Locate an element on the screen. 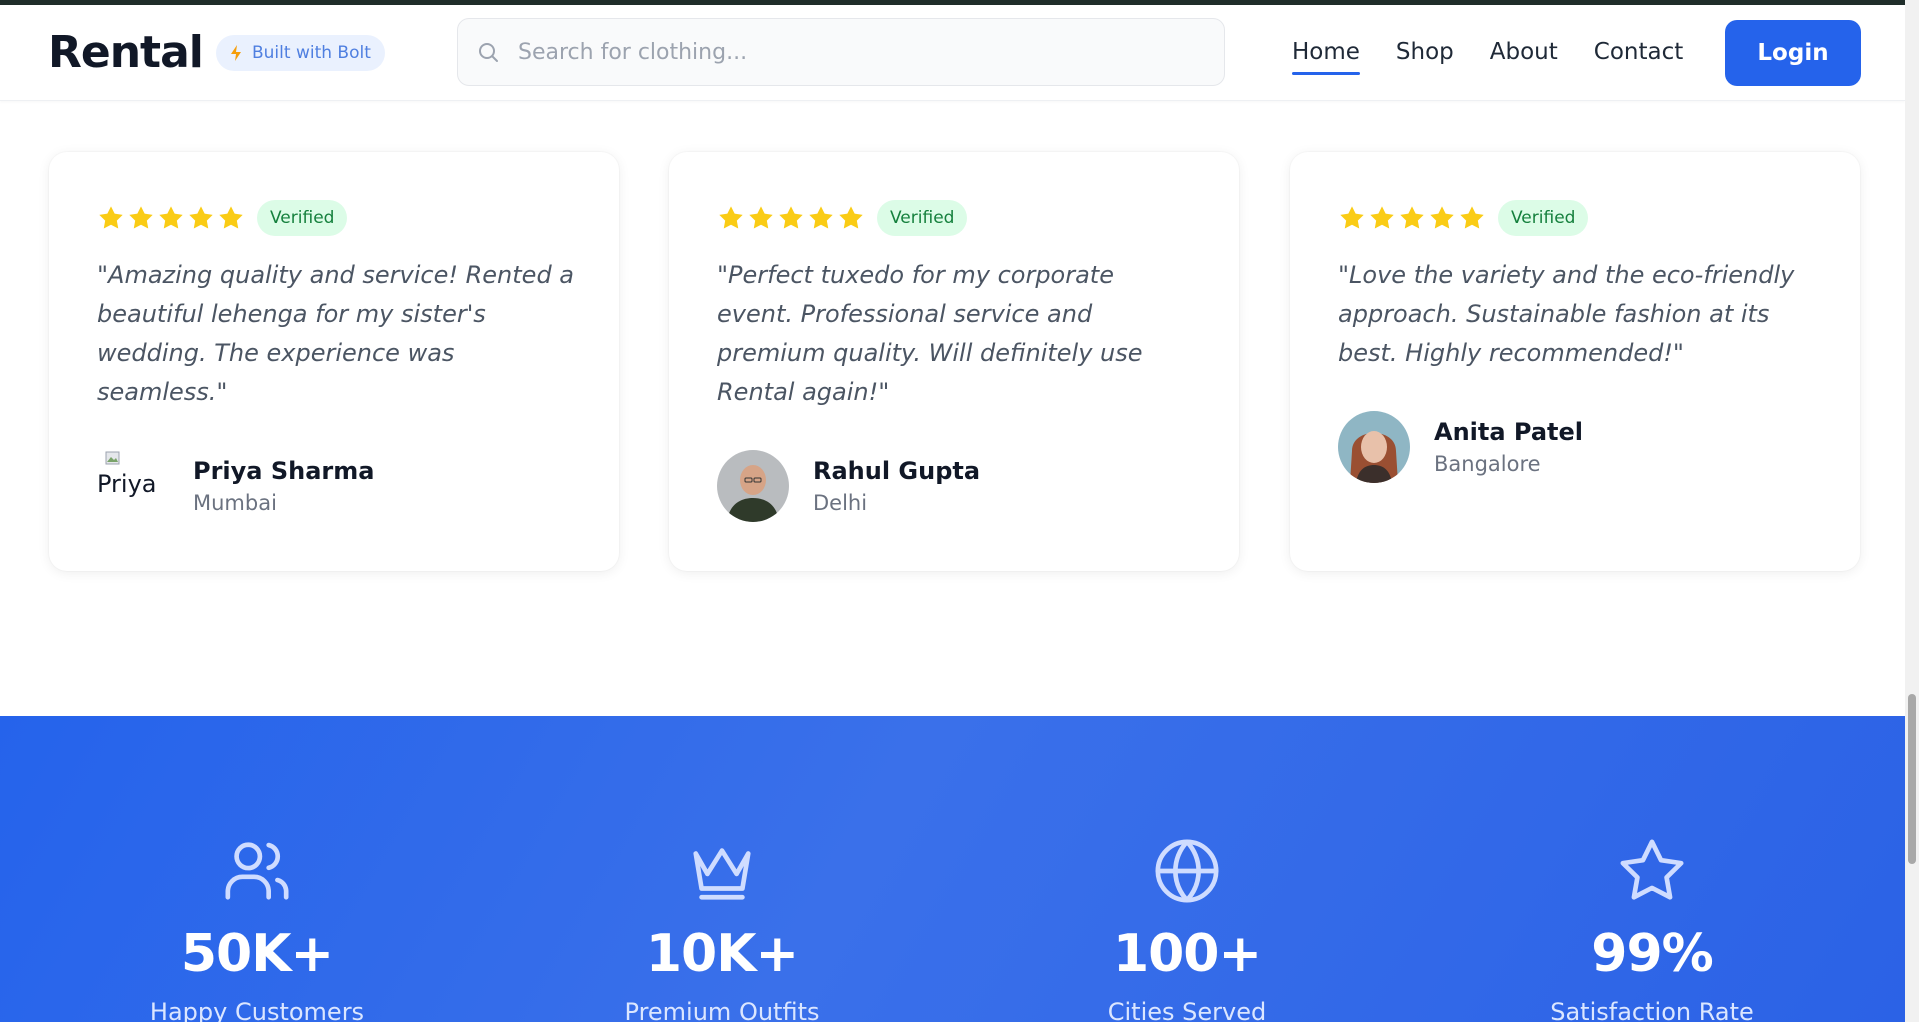  author-name: Rahul Gupta is located at coordinates (897, 471).